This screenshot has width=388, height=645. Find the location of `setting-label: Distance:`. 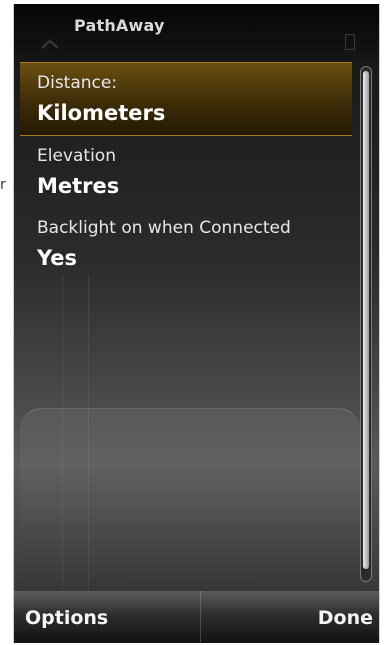

setting-label: Distance: is located at coordinates (77, 83).